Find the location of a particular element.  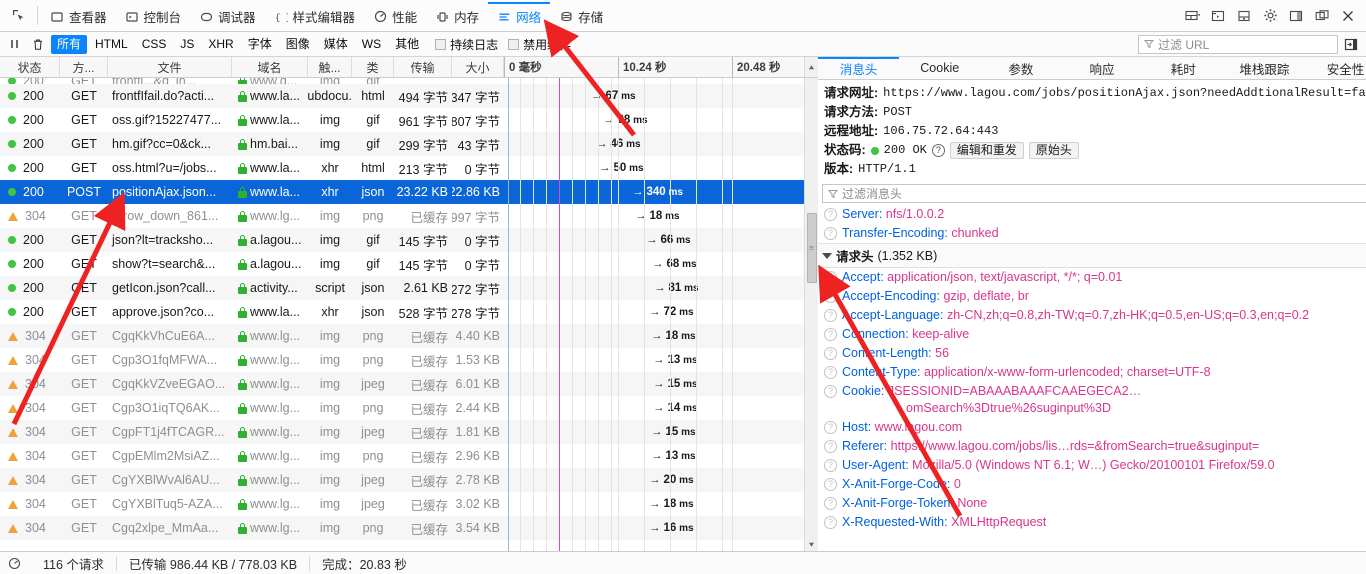

column-header-status: 状态 is located at coordinates (30, 67).